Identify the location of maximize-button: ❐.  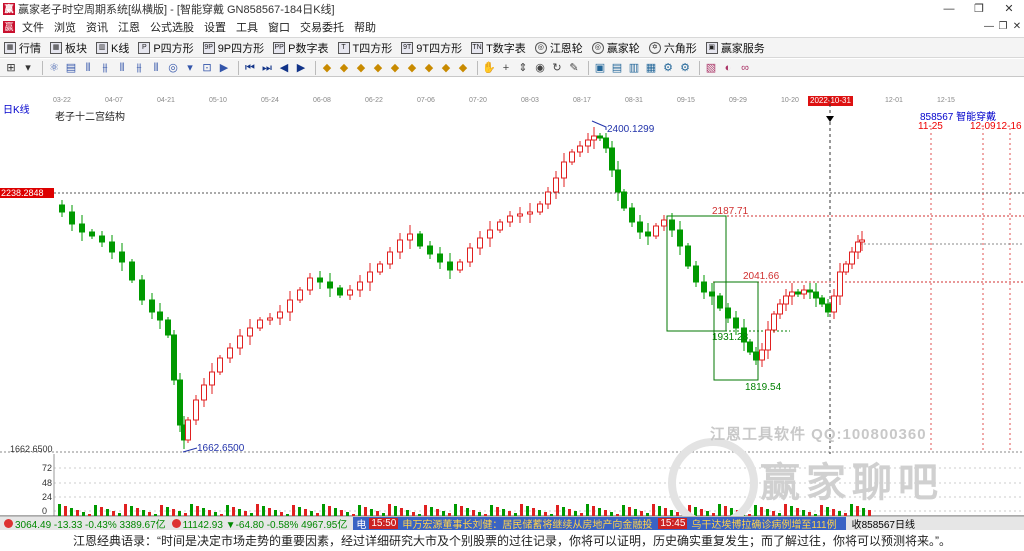
(979, 9).